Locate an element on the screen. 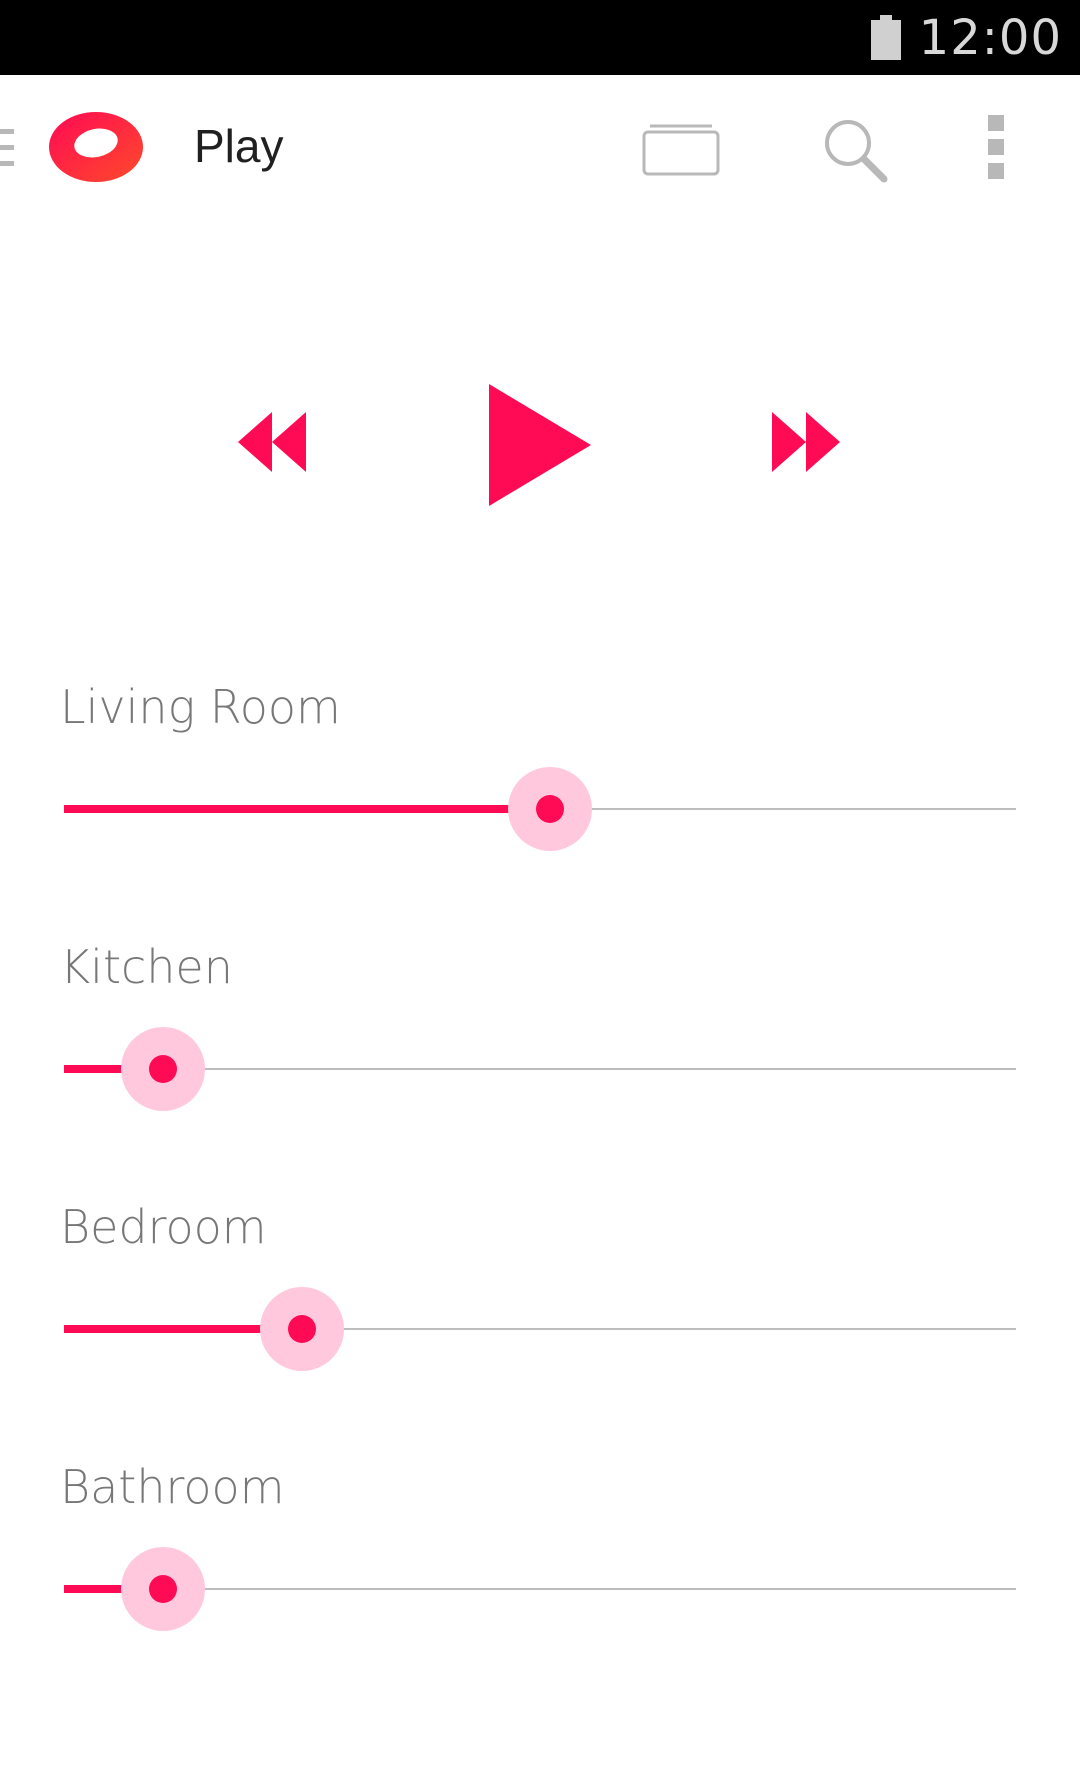 This screenshot has width=1080, height=1776. search-icon is located at coordinates (855, 150).